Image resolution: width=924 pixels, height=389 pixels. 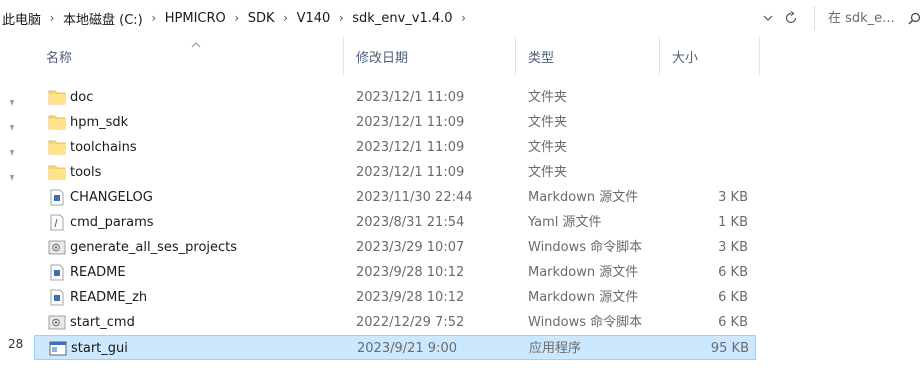 What do you see at coordinates (565, 222) in the screenshot?
I see `file-type: Yaml 源文件` at bounding box center [565, 222].